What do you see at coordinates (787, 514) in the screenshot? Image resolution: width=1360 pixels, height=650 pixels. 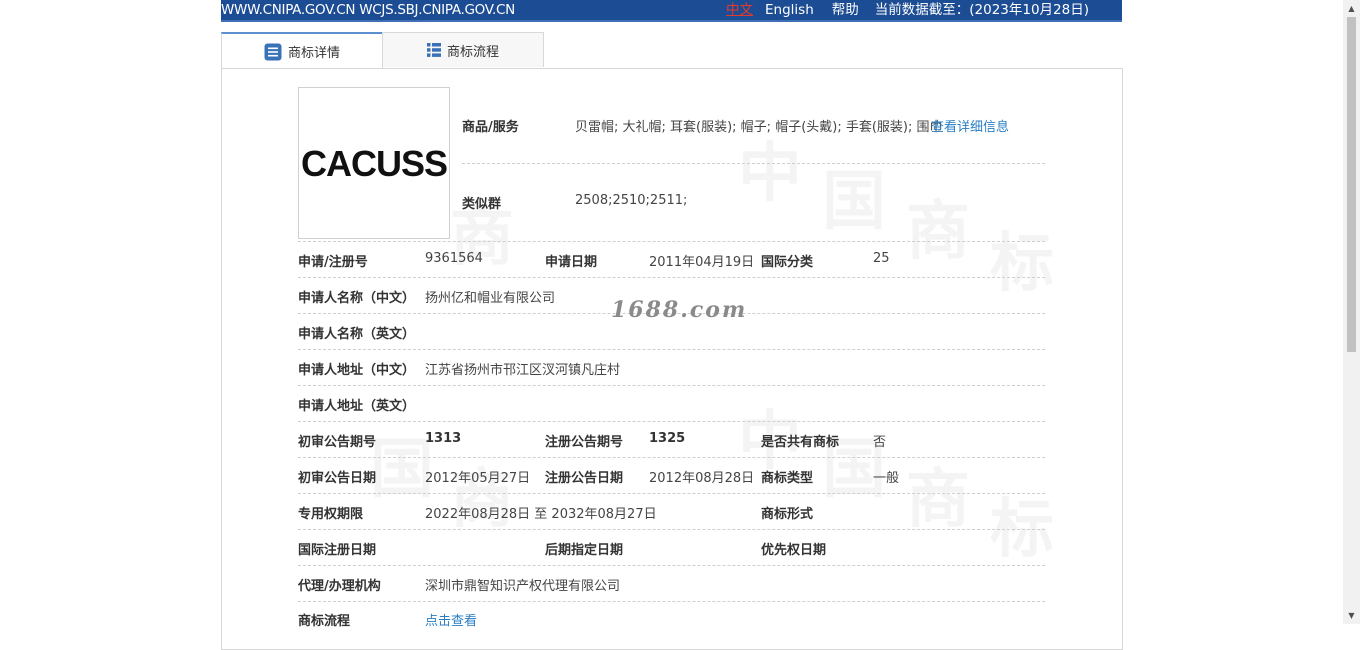 I see `mark-form-label: 商标形式` at bounding box center [787, 514].